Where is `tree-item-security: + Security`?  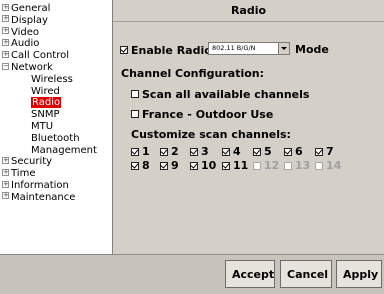 tree-item-security: + Security is located at coordinates (27, 162).